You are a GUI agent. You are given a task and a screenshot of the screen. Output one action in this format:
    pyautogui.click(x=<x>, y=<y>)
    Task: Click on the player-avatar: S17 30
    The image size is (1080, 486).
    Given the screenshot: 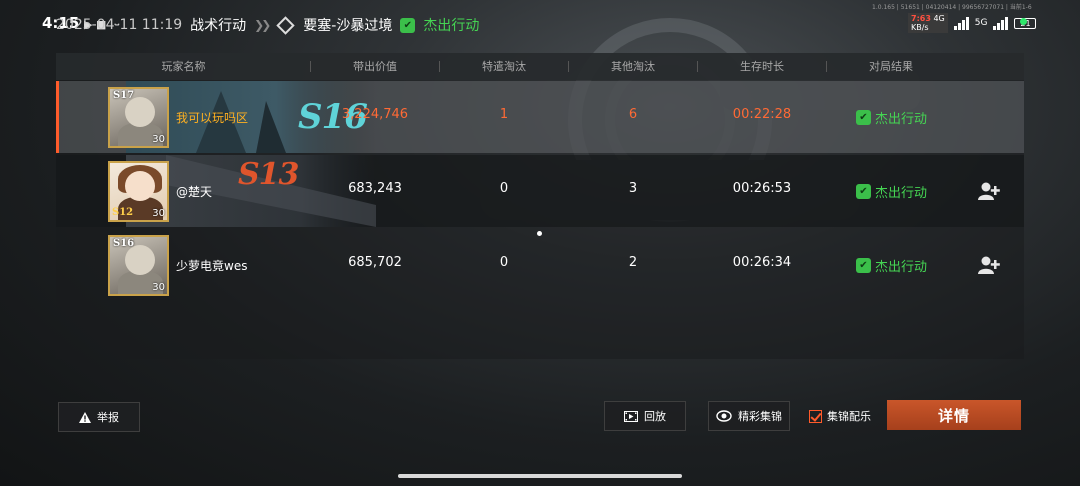 What is the action you would take?
    pyautogui.click(x=138, y=117)
    